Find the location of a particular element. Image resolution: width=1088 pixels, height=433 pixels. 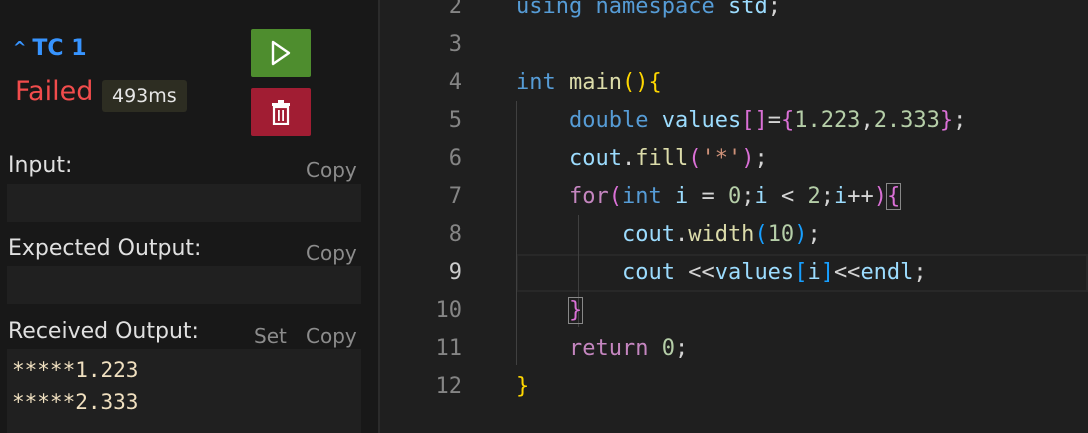

delete-button is located at coordinates (281, 112).